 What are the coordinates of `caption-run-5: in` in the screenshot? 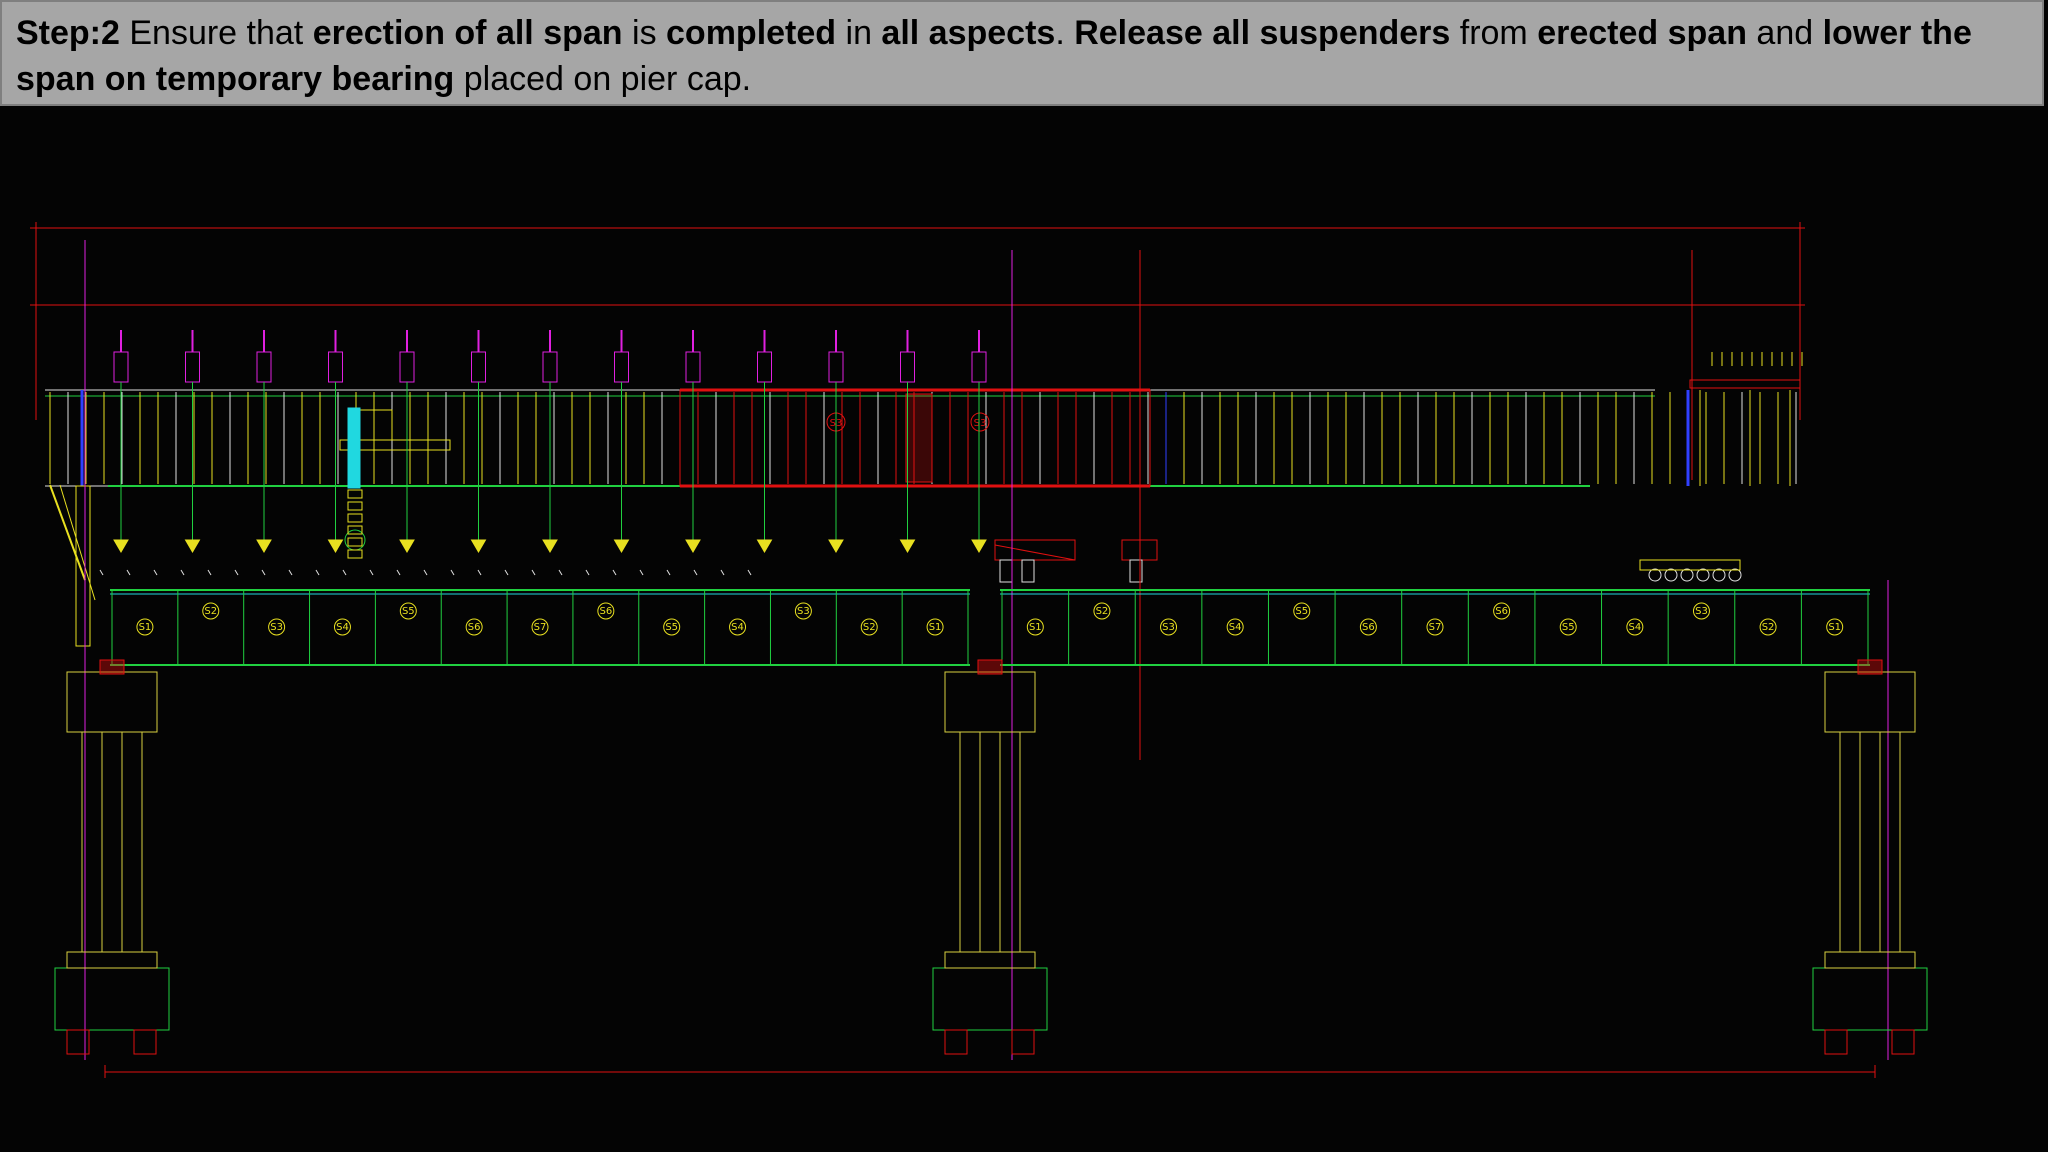 It's located at (859, 33).